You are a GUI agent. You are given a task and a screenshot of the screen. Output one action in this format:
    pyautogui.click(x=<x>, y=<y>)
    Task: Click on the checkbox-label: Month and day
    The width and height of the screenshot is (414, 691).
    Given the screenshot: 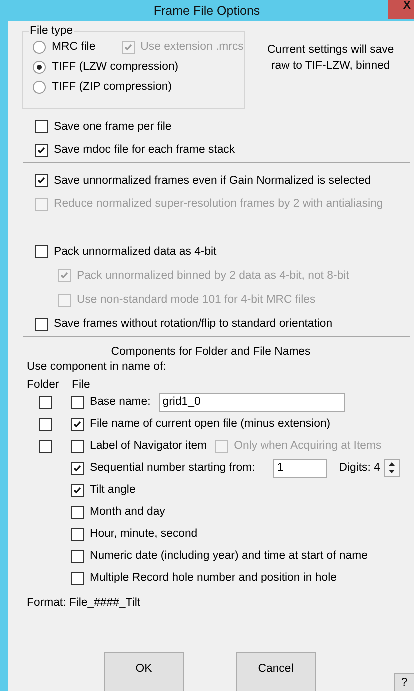 What is the action you would take?
    pyautogui.click(x=128, y=512)
    